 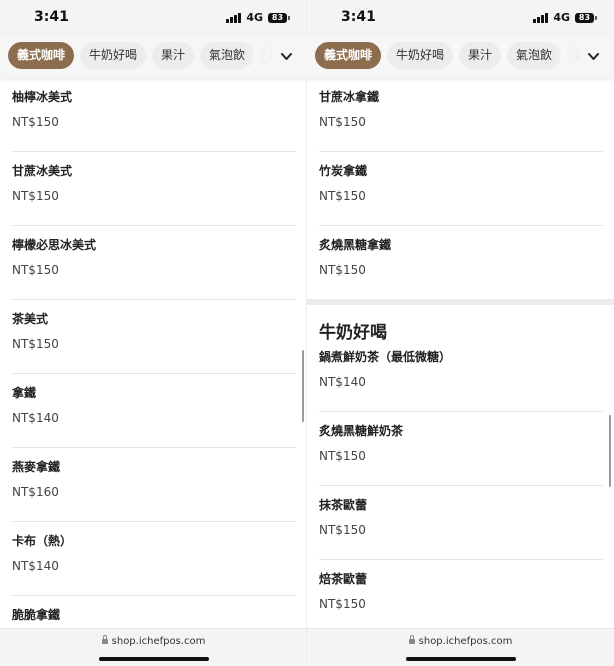 I want to click on item-name: 卡布（熱）, so click(x=42, y=541).